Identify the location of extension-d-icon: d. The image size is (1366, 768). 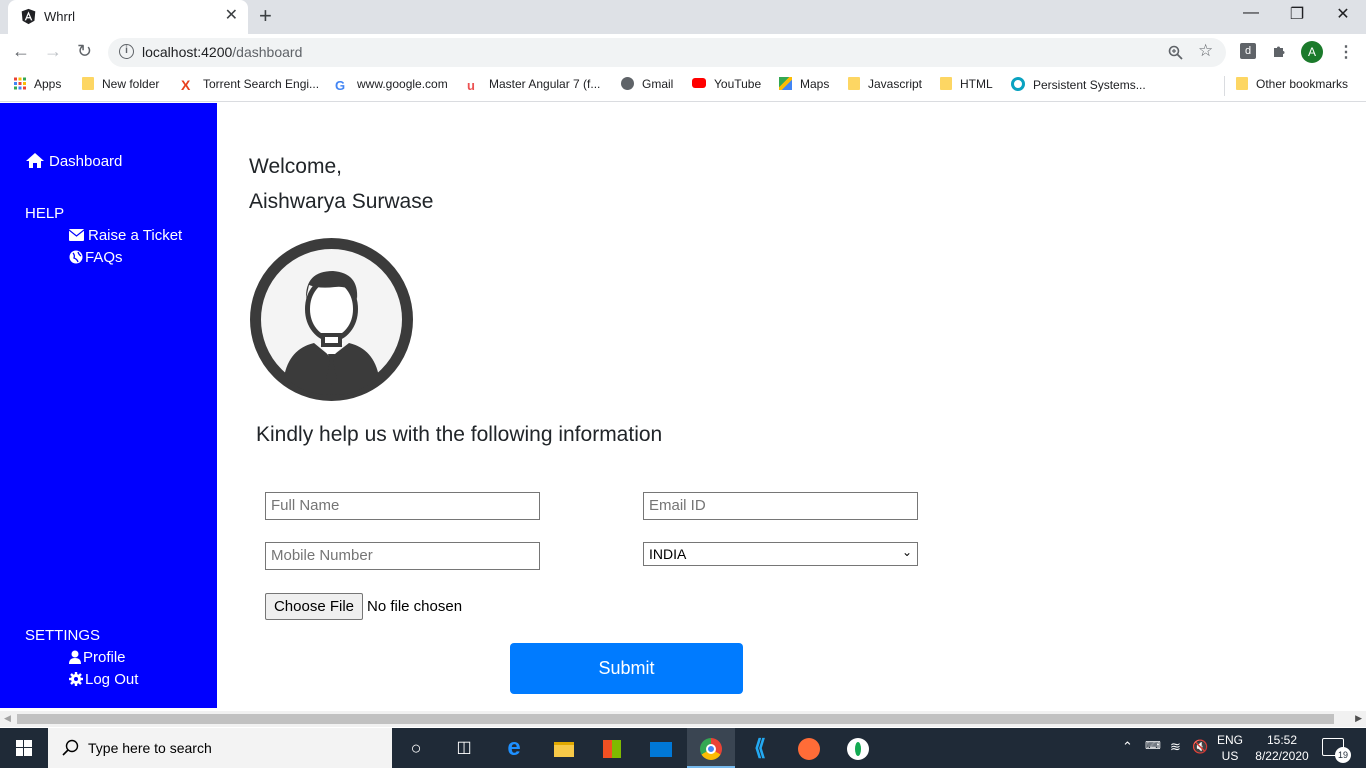
(1248, 51).